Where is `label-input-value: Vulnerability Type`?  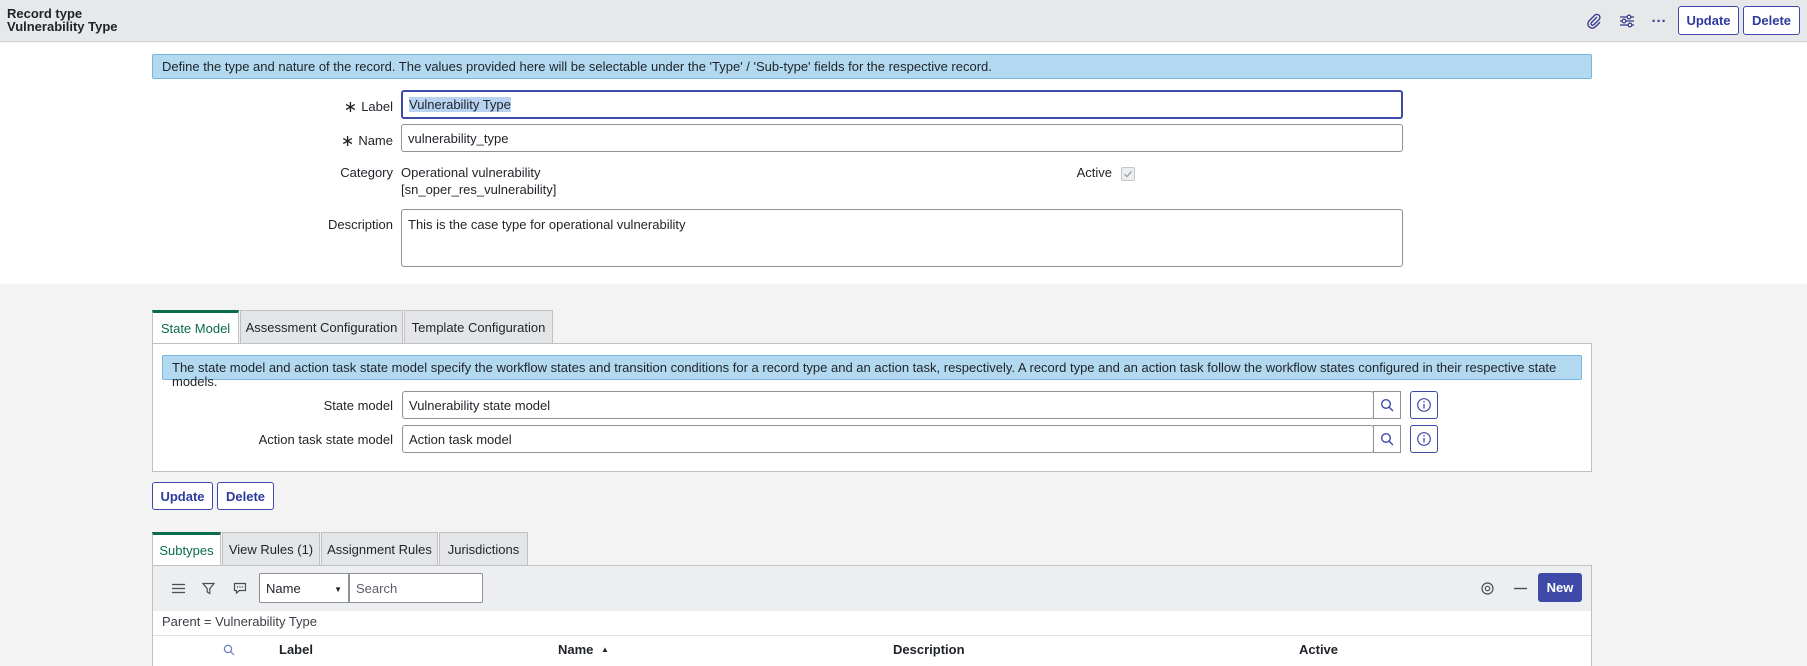
label-input-value: Vulnerability Type is located at coordinates (460, 104).